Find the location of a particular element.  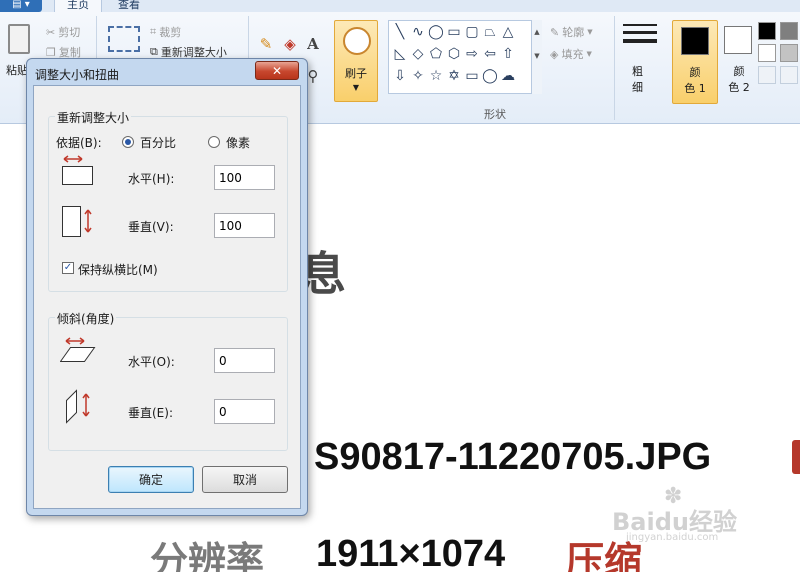

pixels-radio is located at coordinates (214, 142).